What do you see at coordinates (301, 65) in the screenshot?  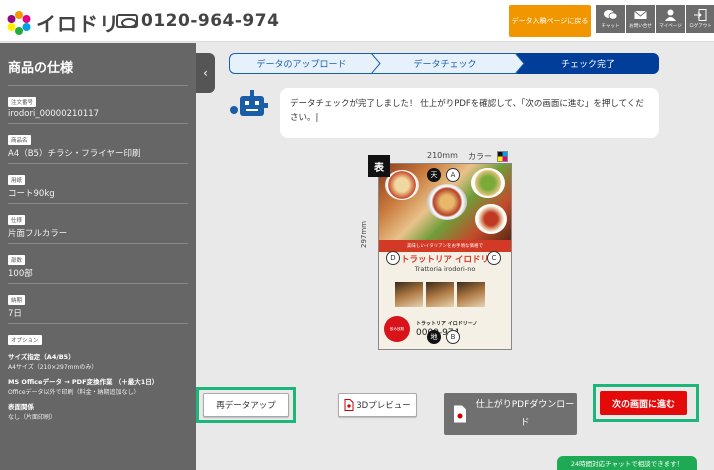 I see `step-label: データのアップロード` at bounding box center [301, 65].